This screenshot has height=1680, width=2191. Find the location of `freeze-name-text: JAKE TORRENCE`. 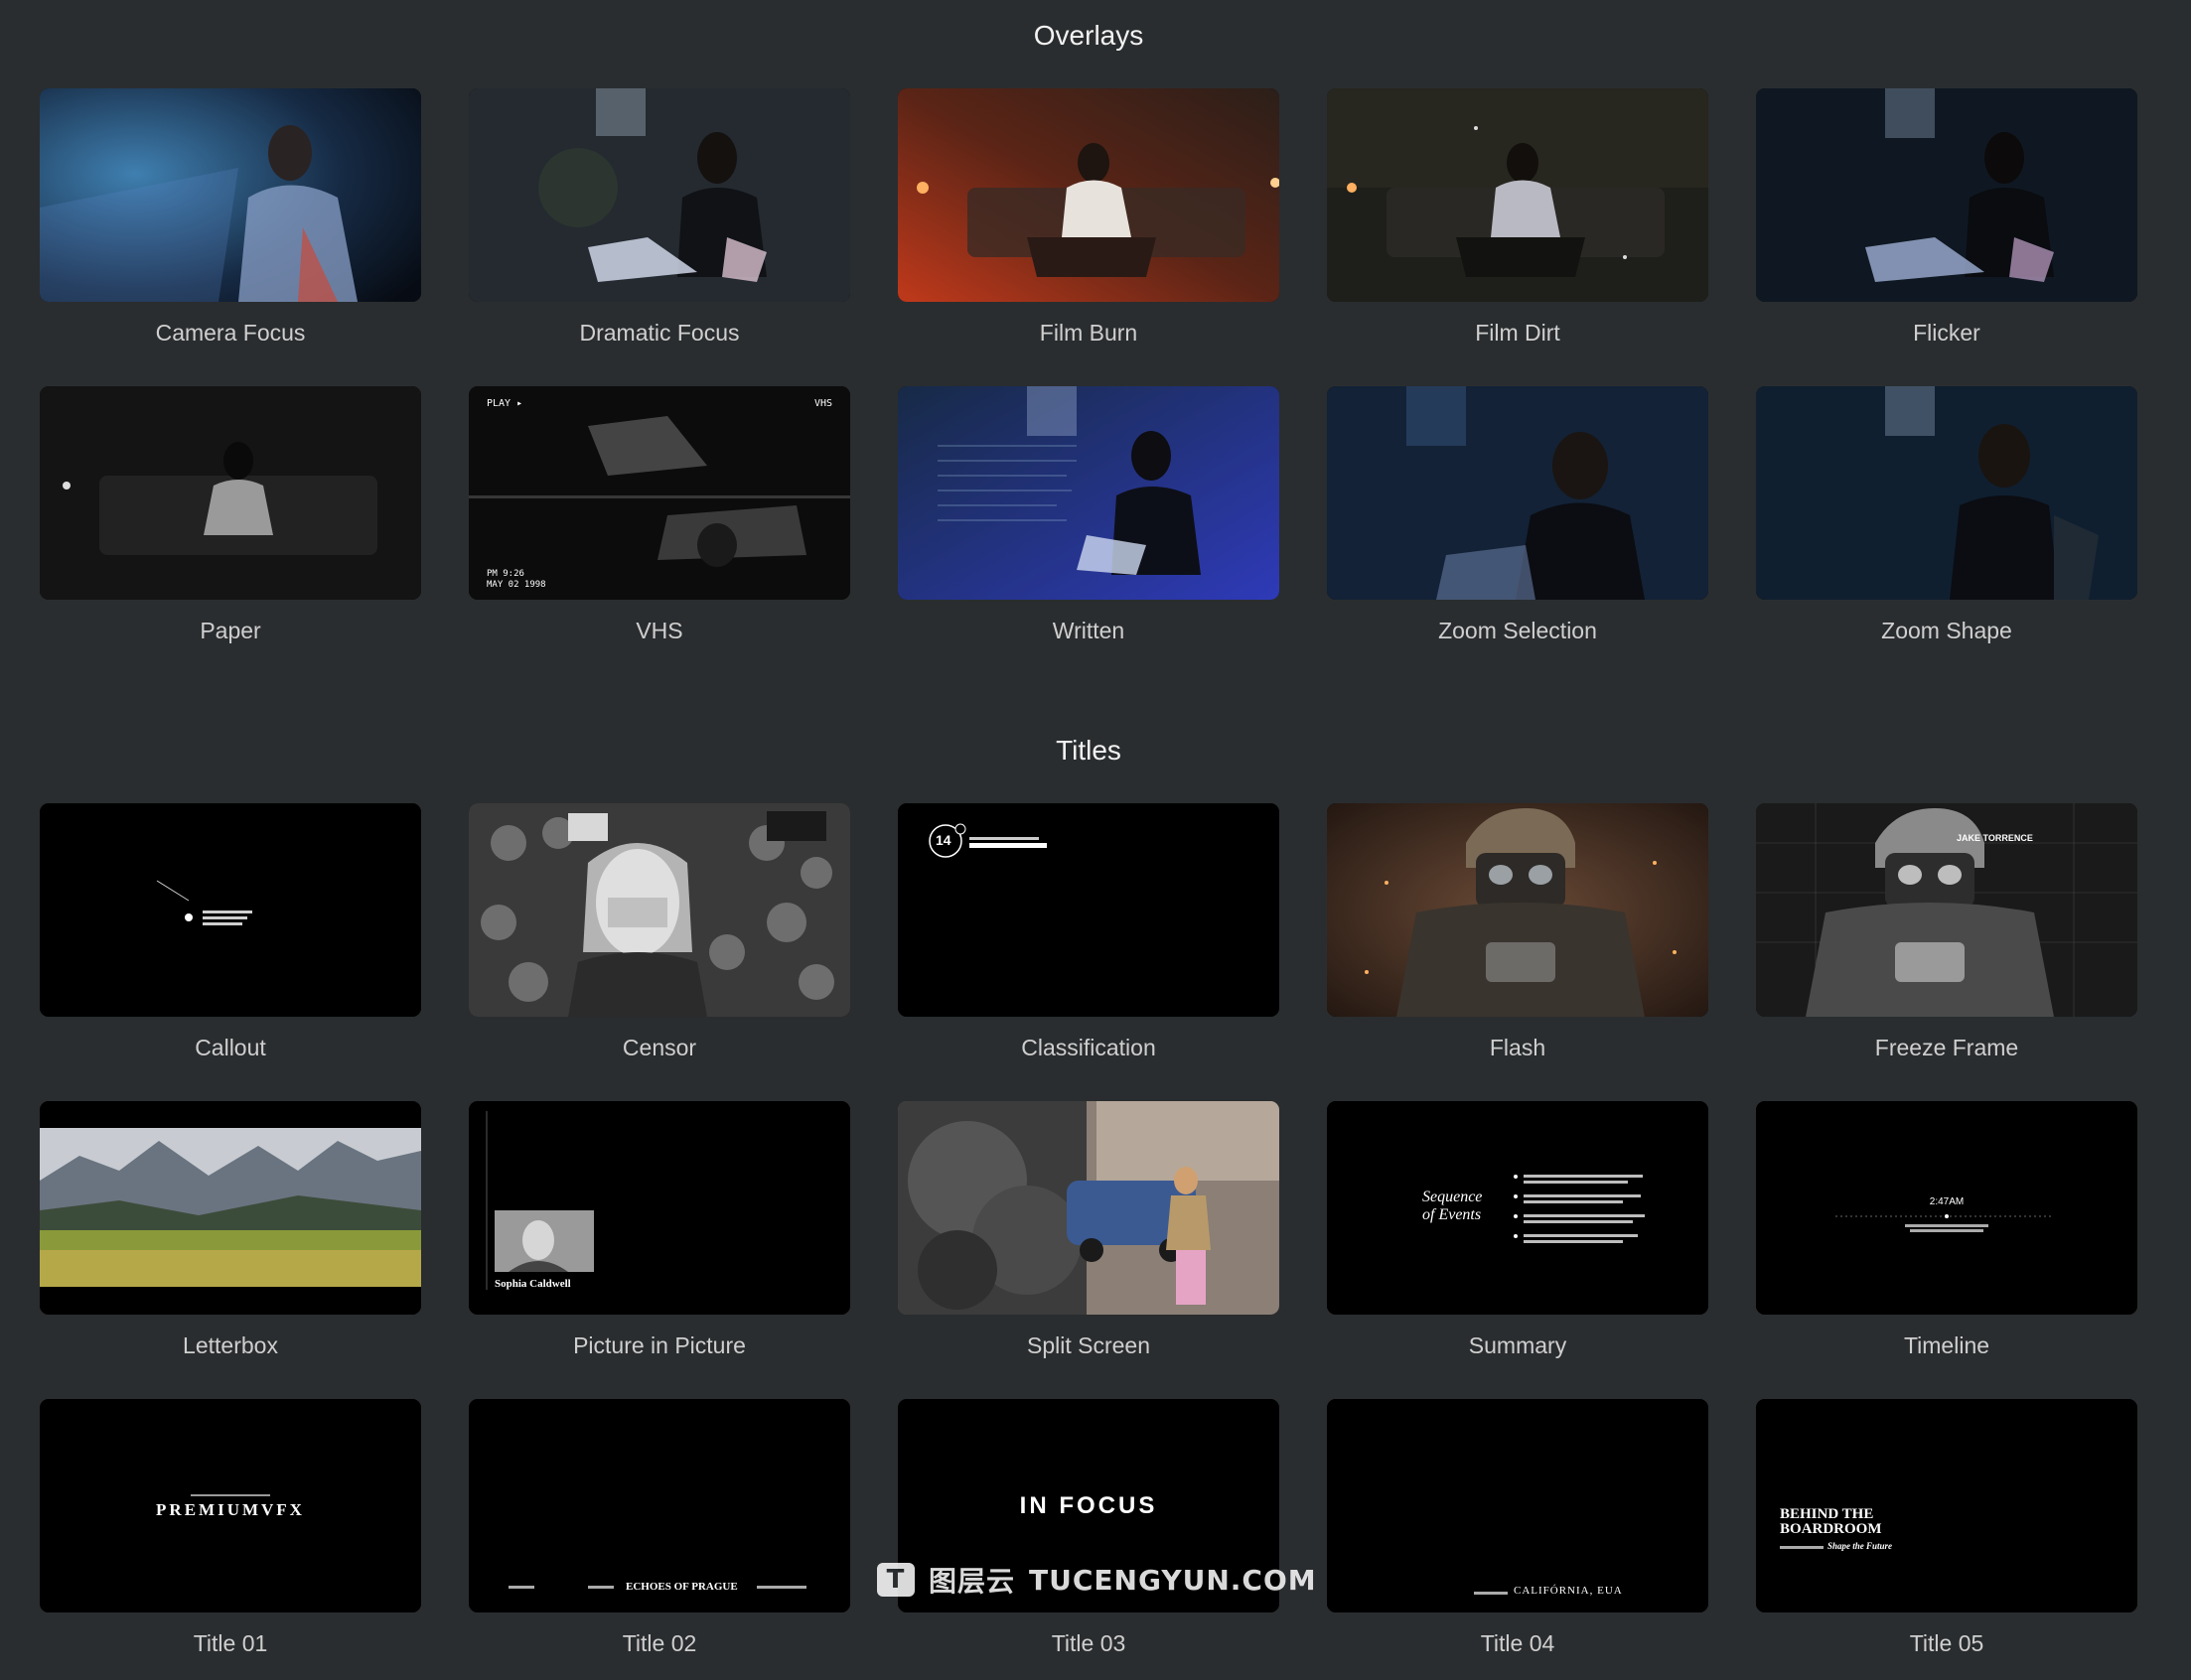

freeze-name-text: JAKE TORRENCE is located at coordinates (1995, 838).